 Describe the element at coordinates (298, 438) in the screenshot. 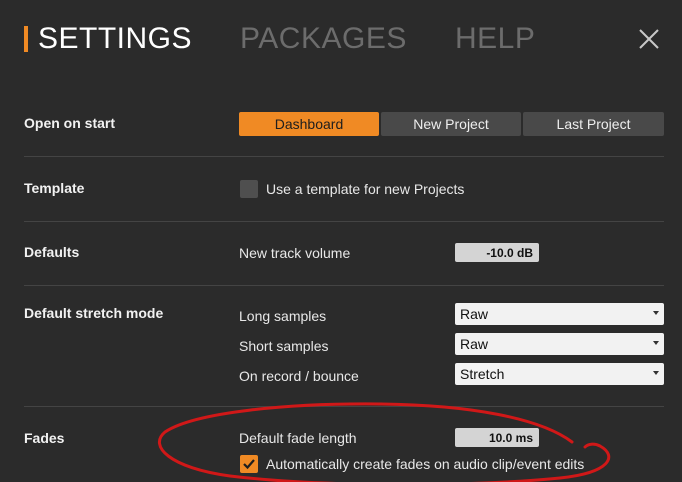

I see `default-fade-length-label: Default fade length` at that location.